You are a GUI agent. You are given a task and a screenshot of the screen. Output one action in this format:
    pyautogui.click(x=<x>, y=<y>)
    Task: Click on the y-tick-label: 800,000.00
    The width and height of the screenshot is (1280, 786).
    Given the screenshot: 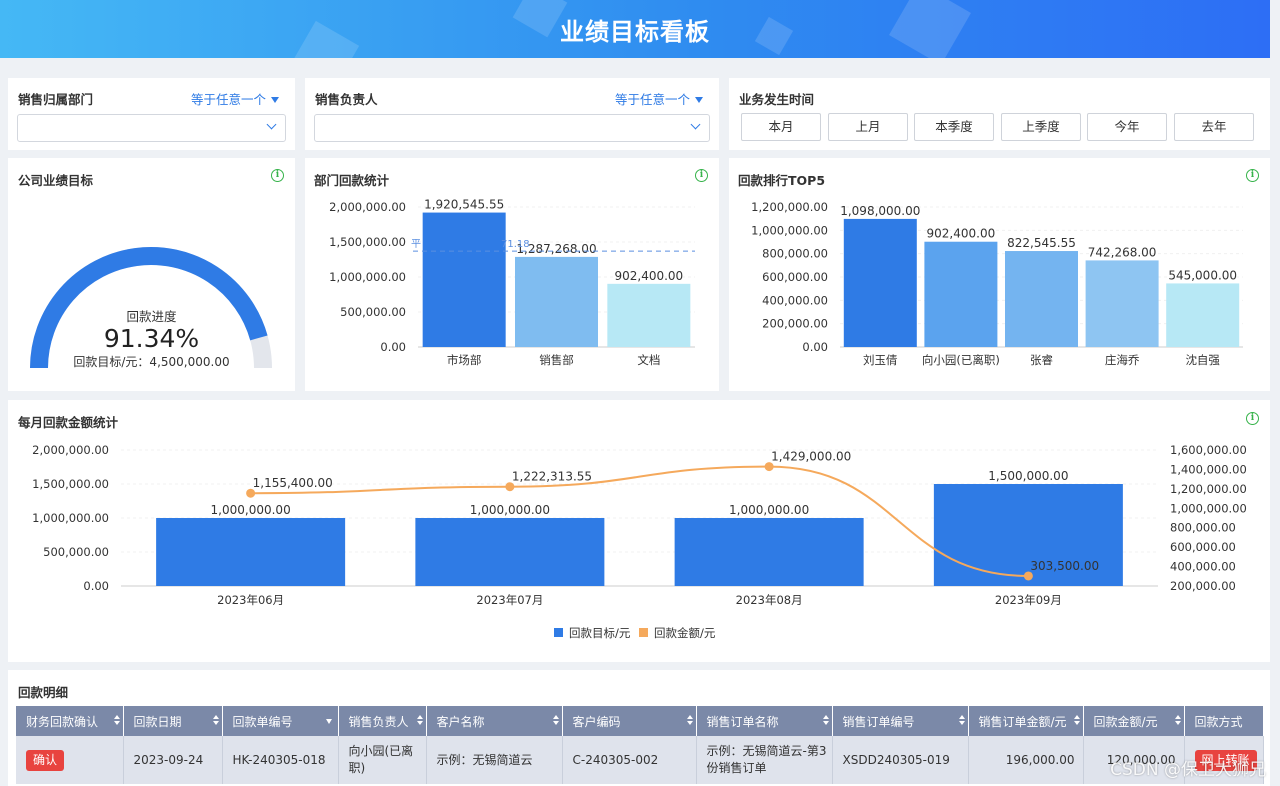 What is the action you would take?
    pyautogui.click(x=795, y=254)
    